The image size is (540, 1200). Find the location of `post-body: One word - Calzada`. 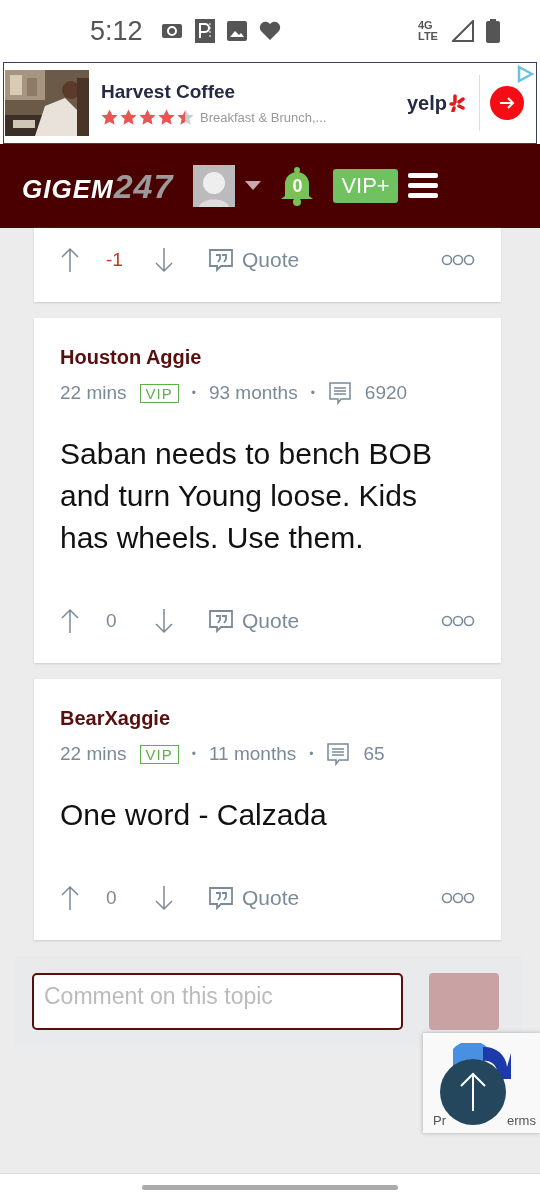

post-body: One word - Calzada is located at coordinates (194, 815).